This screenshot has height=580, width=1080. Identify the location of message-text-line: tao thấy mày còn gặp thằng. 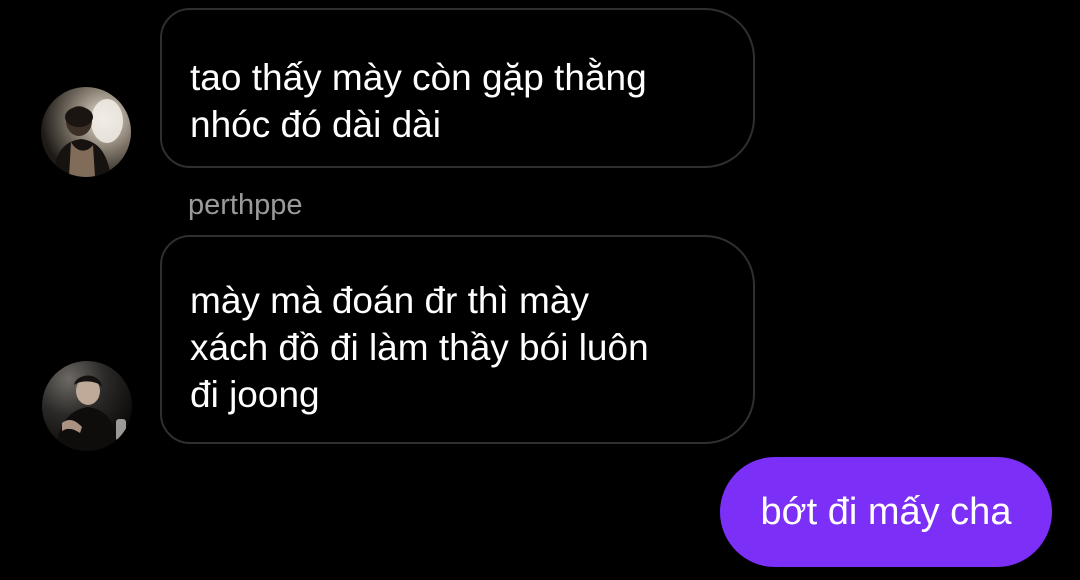
(418, 77).